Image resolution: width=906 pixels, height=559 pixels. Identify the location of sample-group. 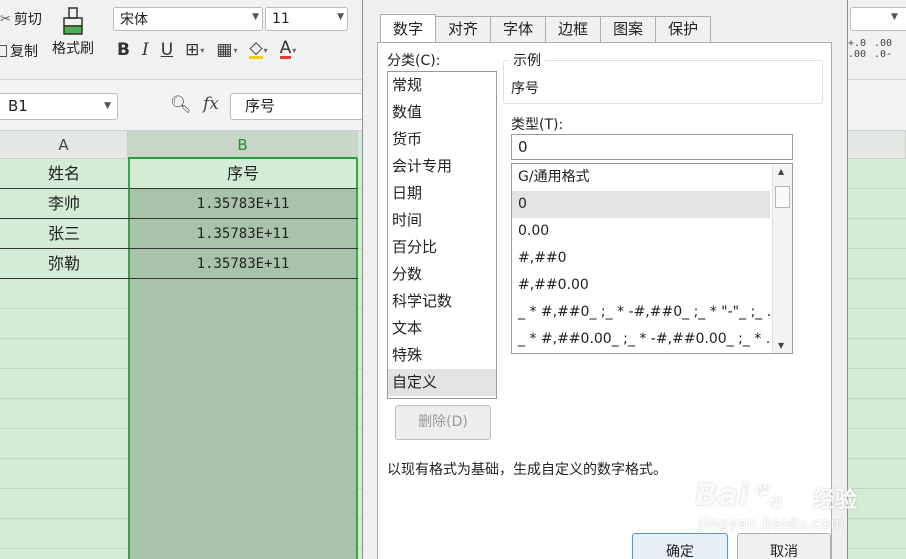
(663, 82).